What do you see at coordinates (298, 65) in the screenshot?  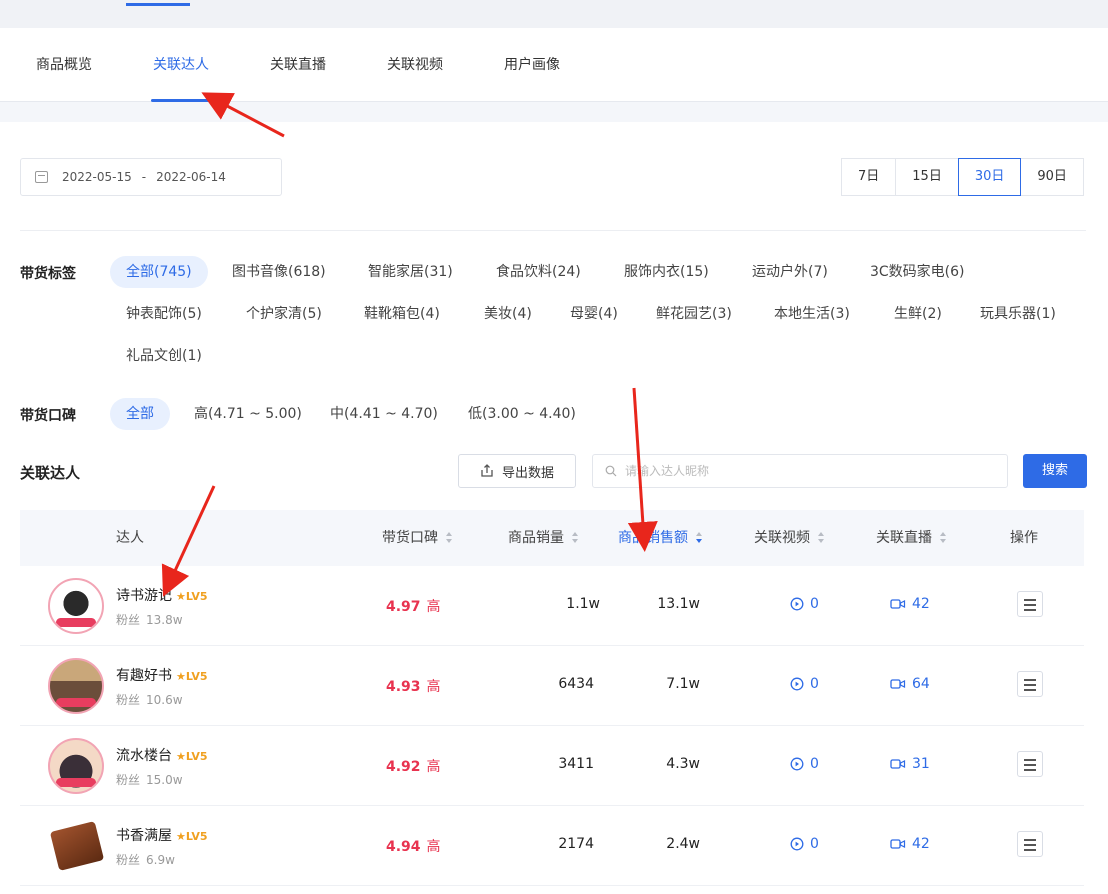 I see `tab-related-live: 关联直播` at bounding box center [298, 65].